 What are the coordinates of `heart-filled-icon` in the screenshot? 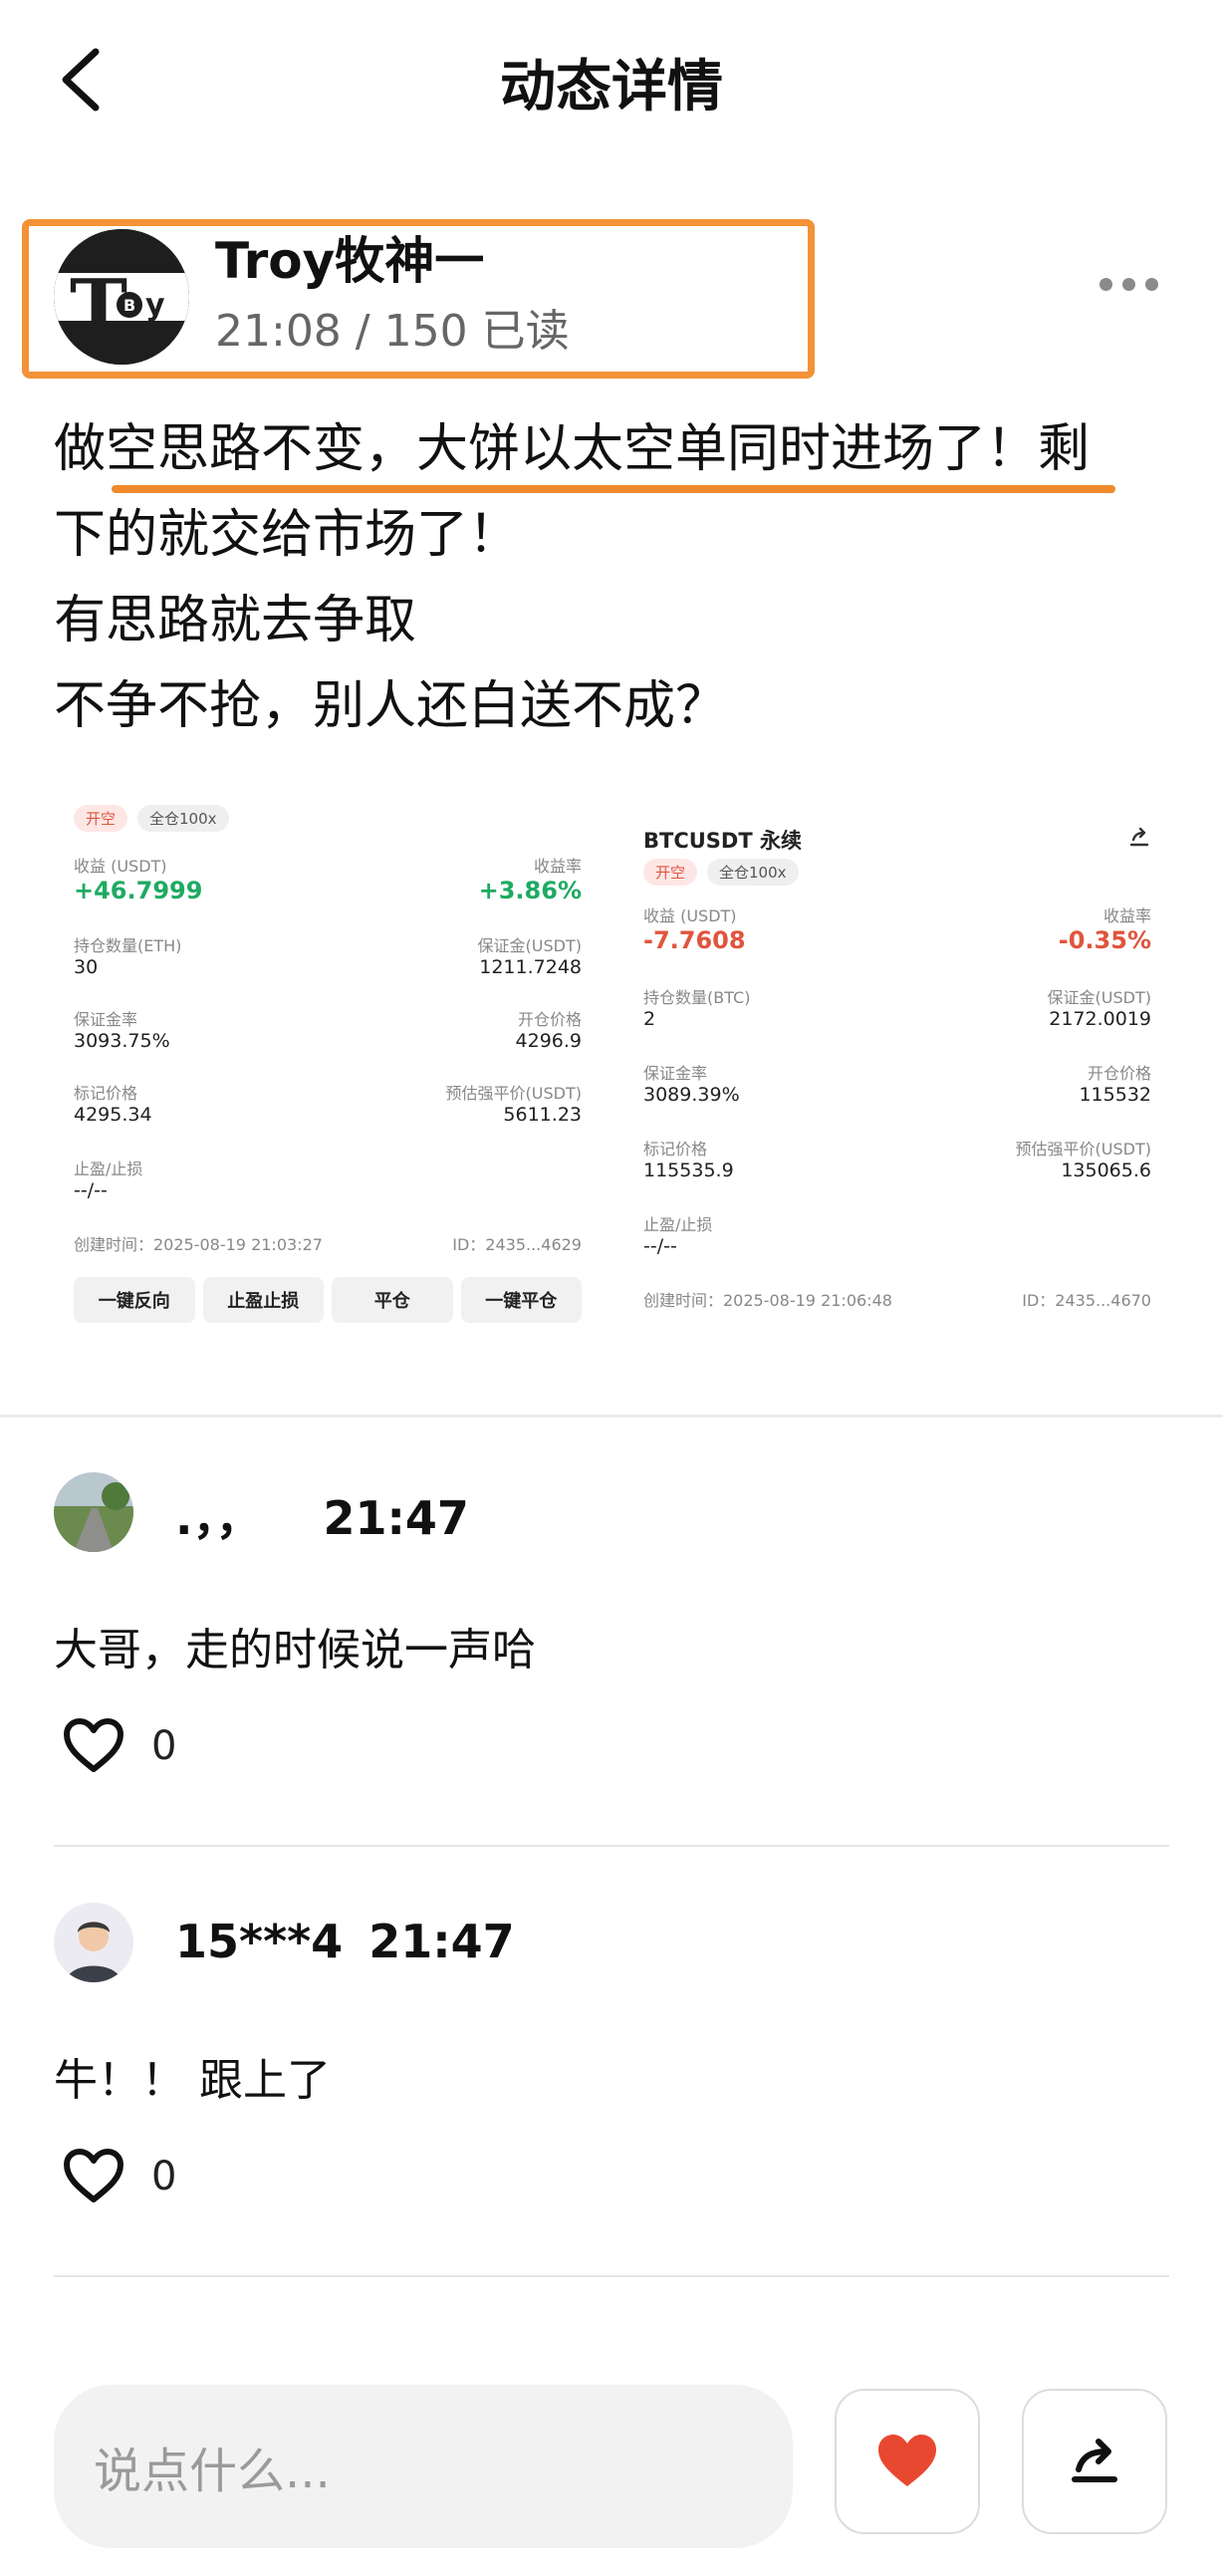 It's located at (907, 2460).